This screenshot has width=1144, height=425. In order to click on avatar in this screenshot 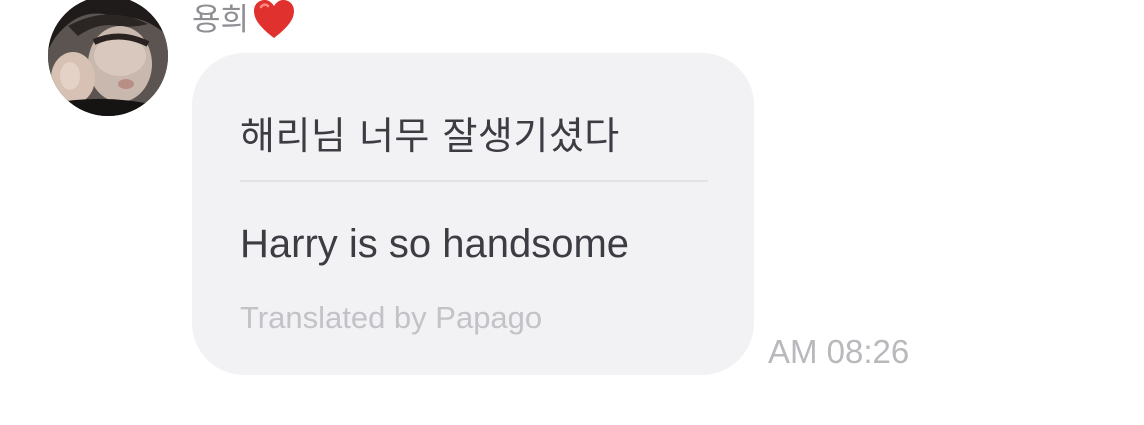, I will do `click(108, 58)`.